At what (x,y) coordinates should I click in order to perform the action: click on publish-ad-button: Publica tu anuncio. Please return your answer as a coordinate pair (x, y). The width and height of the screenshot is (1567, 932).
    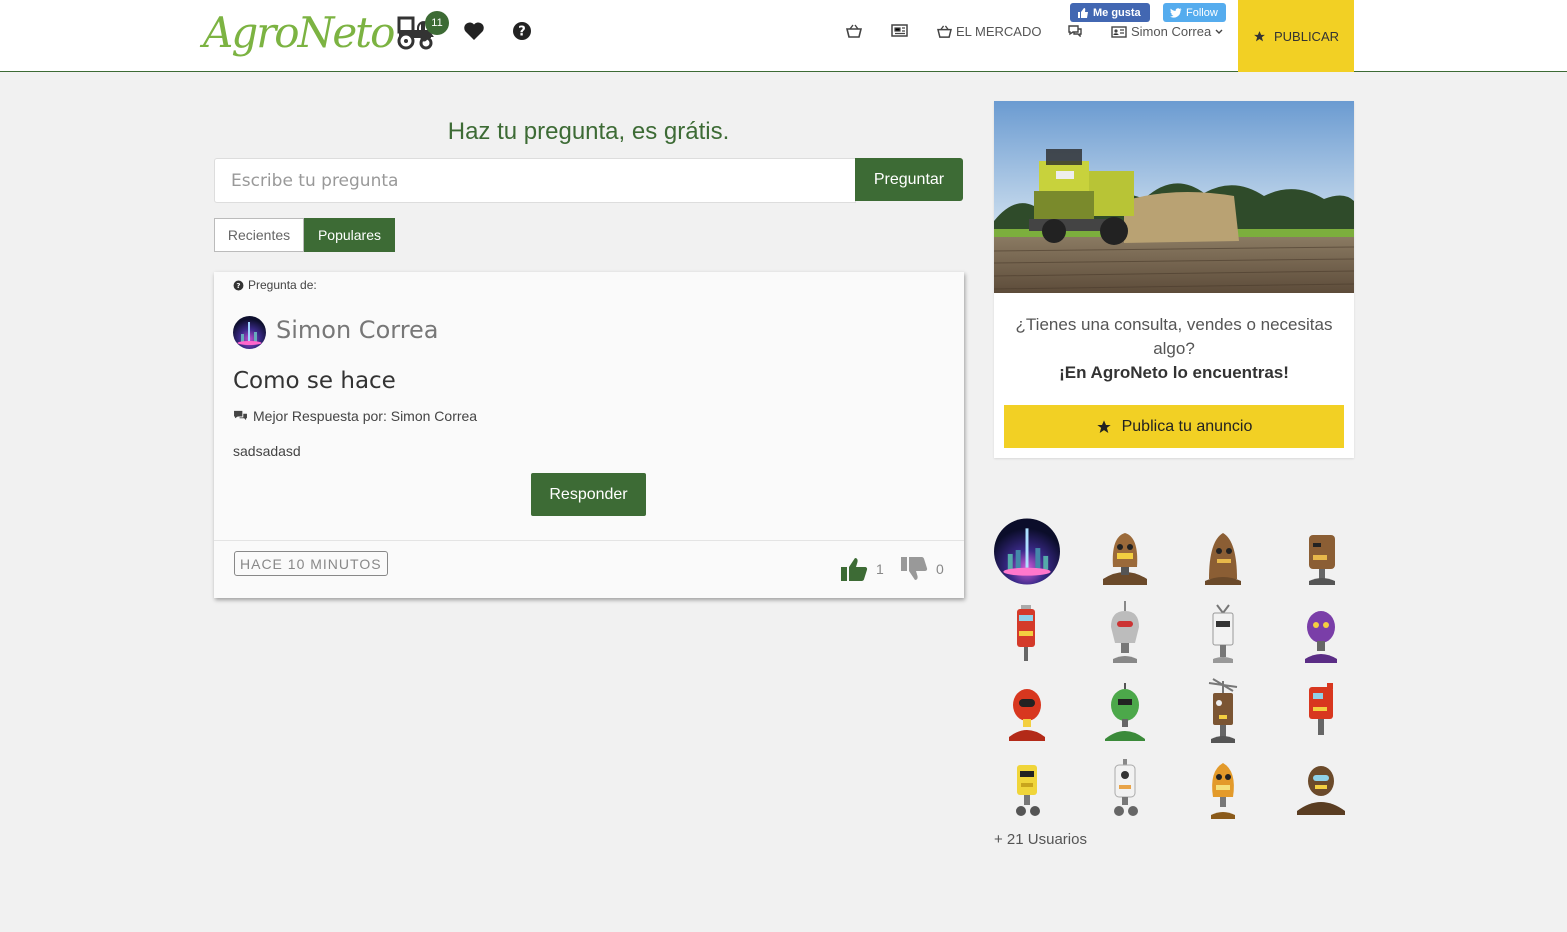
    Looking at the image, I should click on (1174, 426).